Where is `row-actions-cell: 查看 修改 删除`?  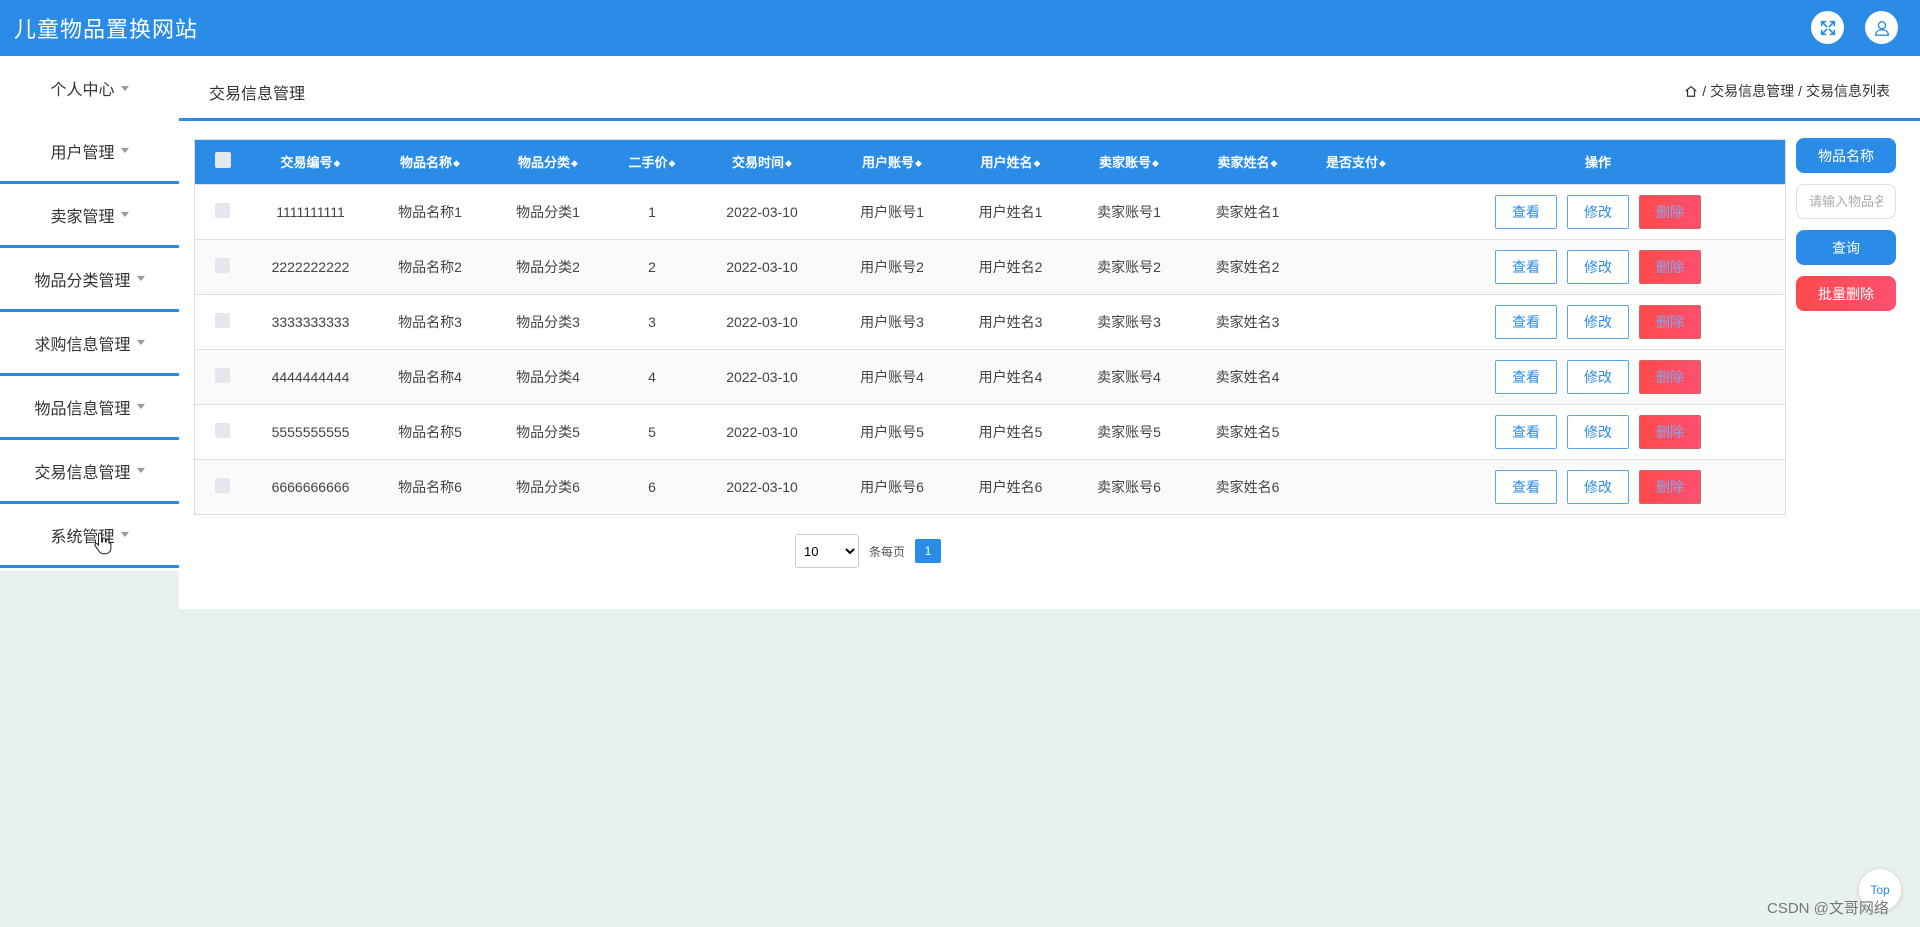 row-actions-cell: 查看 修改 删除 is located at coordinates (1598, 486).